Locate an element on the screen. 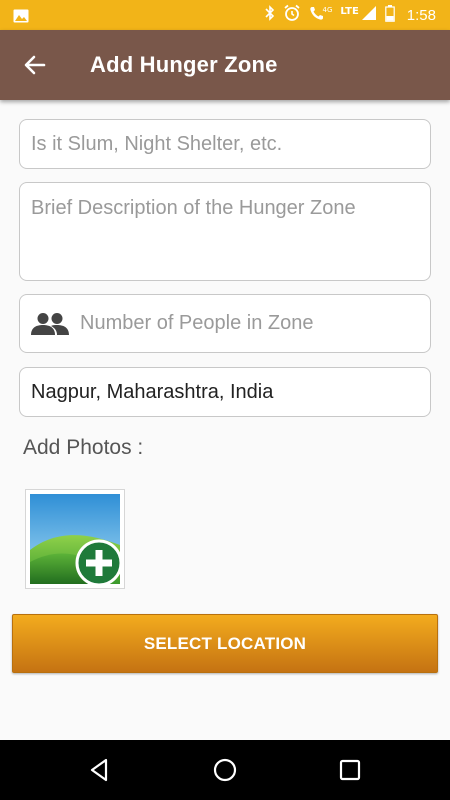 The height and width of the screenshot is (800, 450). app-bar: Add Hunger Zone is located at coordinates (225, 65).